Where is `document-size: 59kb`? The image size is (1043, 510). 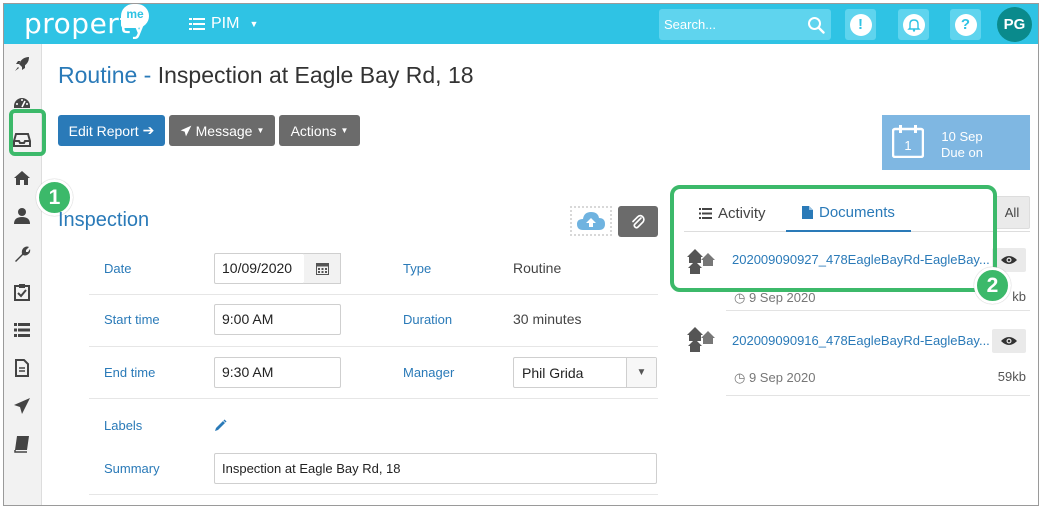
document-size: 59kb is located at coordinates (1011, 376).